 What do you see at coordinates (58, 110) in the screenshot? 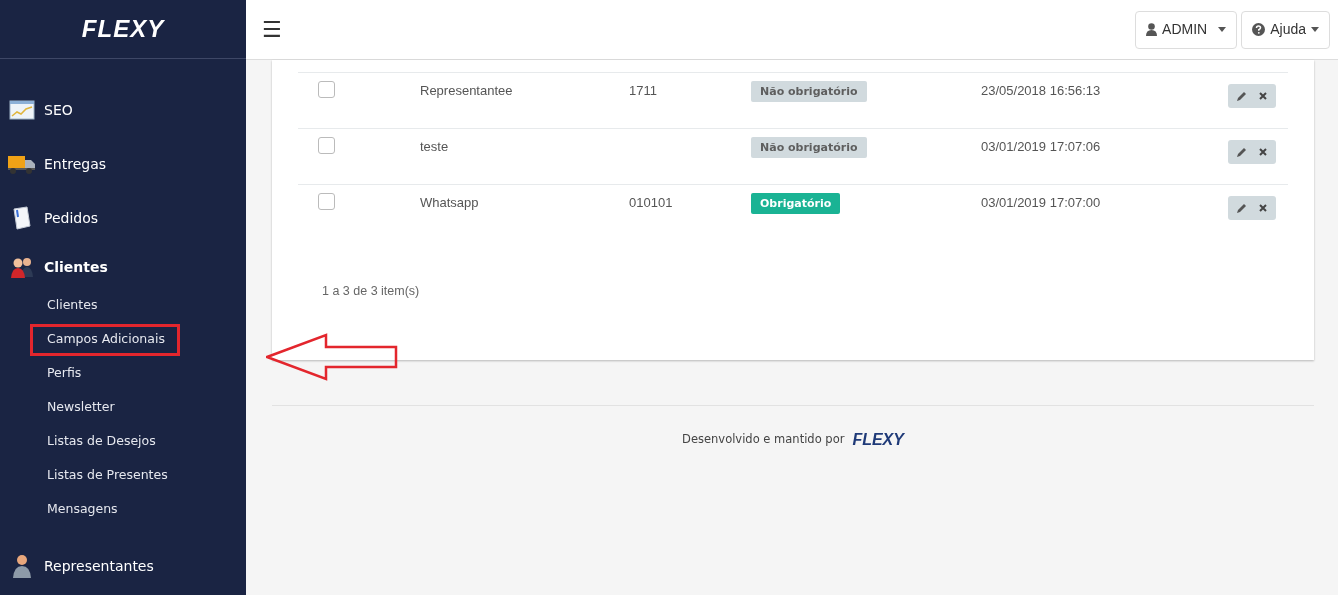
I see `sidebar-item-label: SEO` at bounding box center [58, 110].